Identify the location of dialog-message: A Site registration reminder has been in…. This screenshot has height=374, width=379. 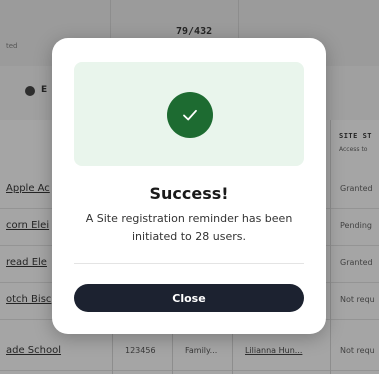
(189, 228).